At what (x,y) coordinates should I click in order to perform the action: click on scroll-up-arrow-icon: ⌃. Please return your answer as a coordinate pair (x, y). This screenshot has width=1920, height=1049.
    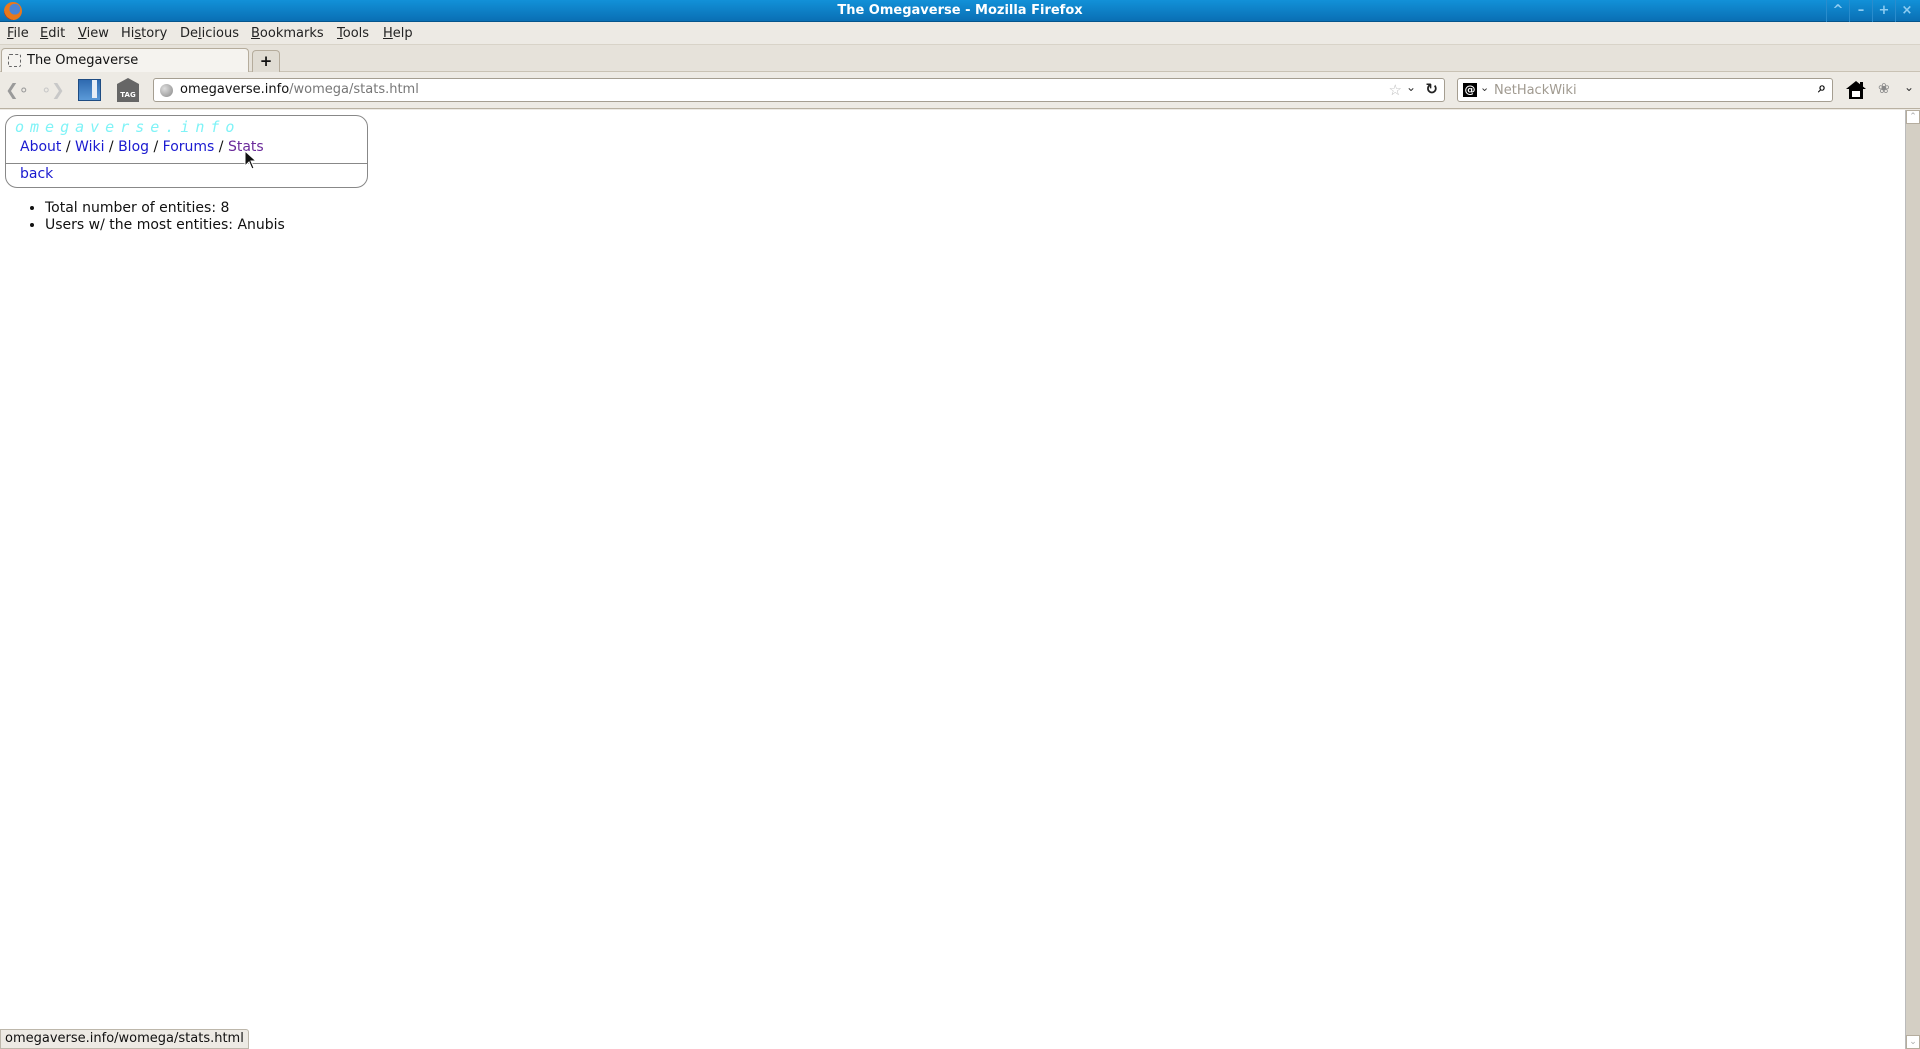
    Looking at the image, I should click on (1913, 117).